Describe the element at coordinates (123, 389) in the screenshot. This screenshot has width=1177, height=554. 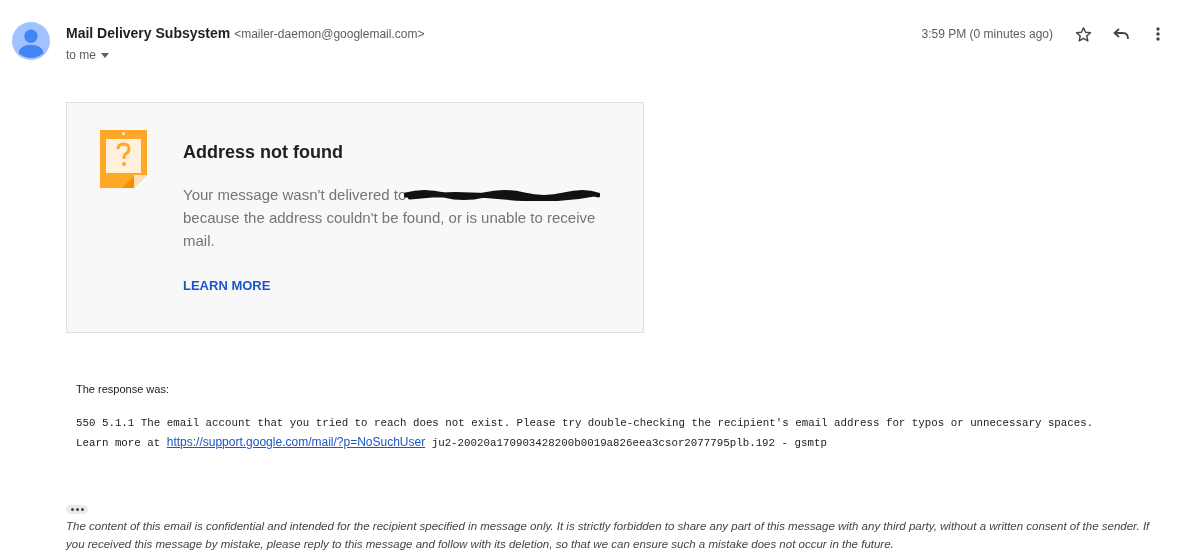
I see `response-label: The response was:` at that location.